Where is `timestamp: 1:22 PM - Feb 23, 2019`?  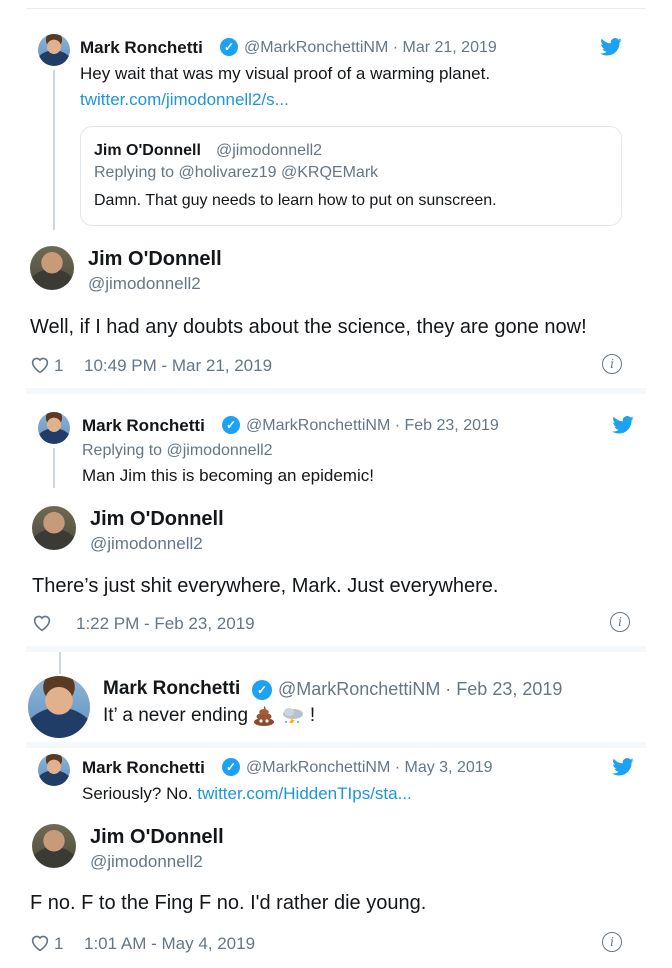
timestamp: 1:22 PM - Feb 23, 2019 is located at coordinates (165, 624).